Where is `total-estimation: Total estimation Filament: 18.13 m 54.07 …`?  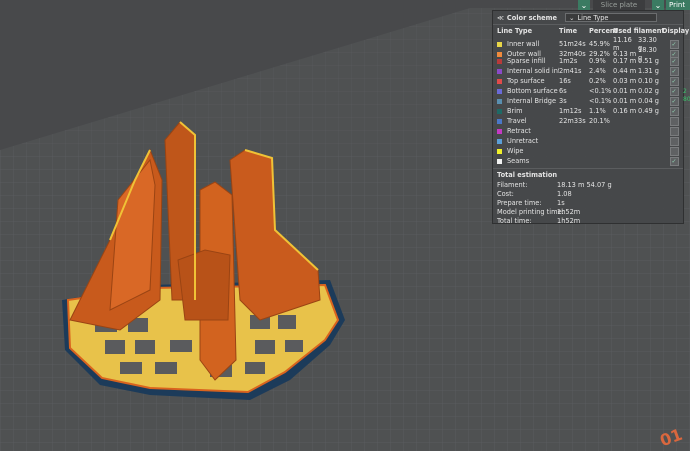
total-estimation: Total estimation Filament: 18.13 m 54.07 … is located at coordinates (588, 196).